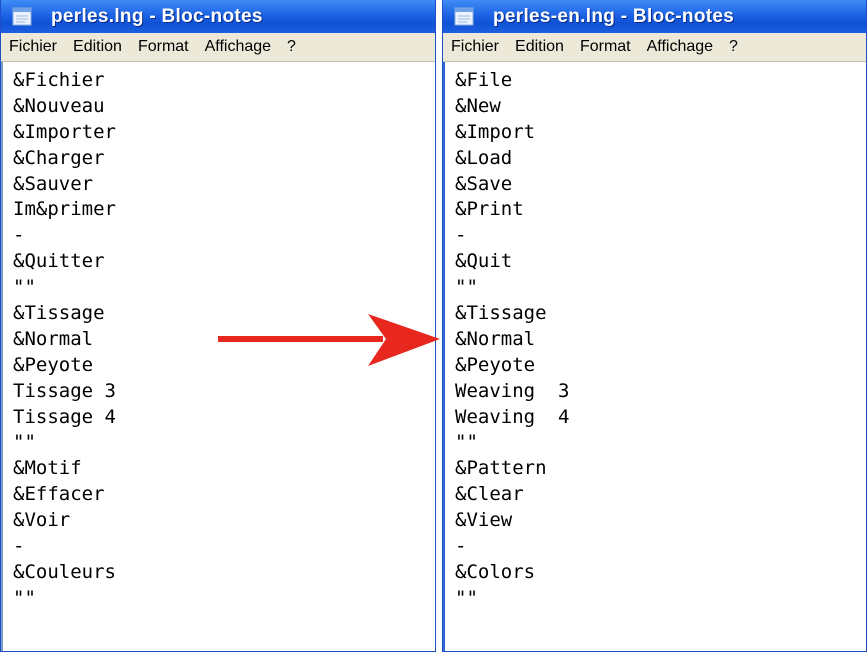 The height and width of the screenshot is (652, 867). What do you see at coordinates (501, 468) in the screenshot?
I see `text-line: &Pattern` at bounding box center [501, 468].